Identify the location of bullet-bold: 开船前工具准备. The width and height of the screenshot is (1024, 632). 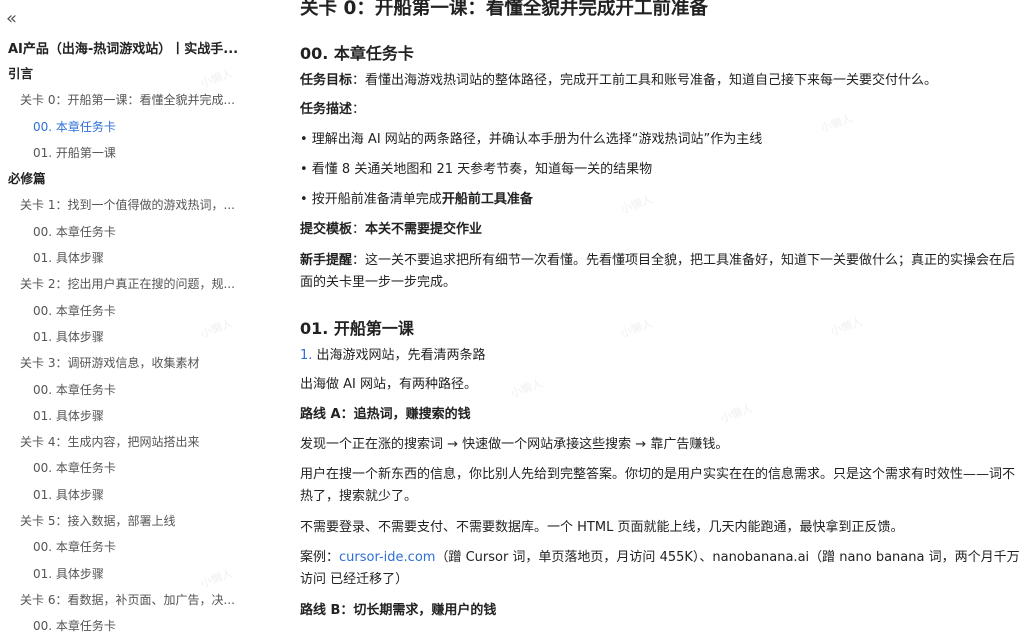
(487, 199).